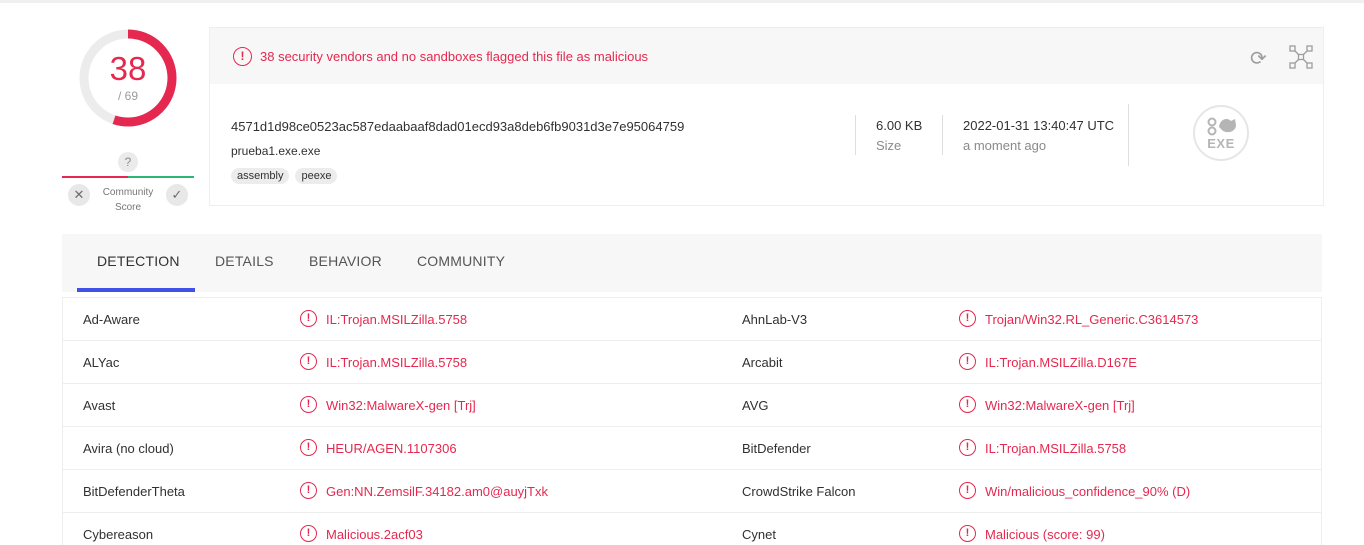 Image resolution: width=1364 pixels, height=545 pixels. I want to click on top-shadow, so click(682, 1).